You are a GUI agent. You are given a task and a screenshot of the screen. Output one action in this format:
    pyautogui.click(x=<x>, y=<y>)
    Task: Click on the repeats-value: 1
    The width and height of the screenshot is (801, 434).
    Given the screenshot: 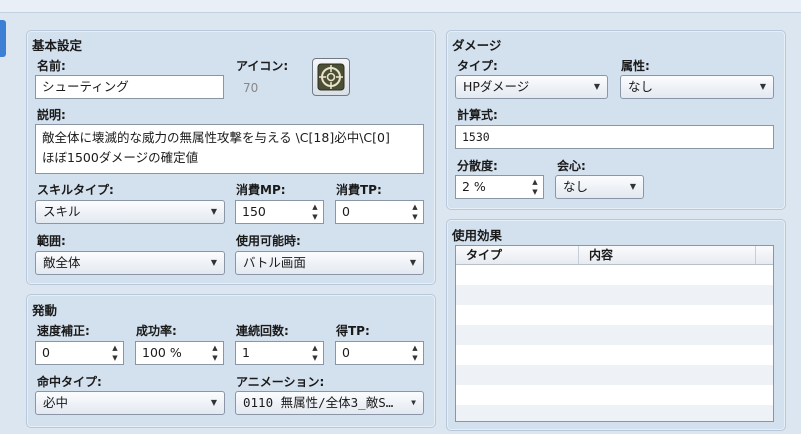 What is the action you would take?
    pyautogui.click(x=246, y=352)
    